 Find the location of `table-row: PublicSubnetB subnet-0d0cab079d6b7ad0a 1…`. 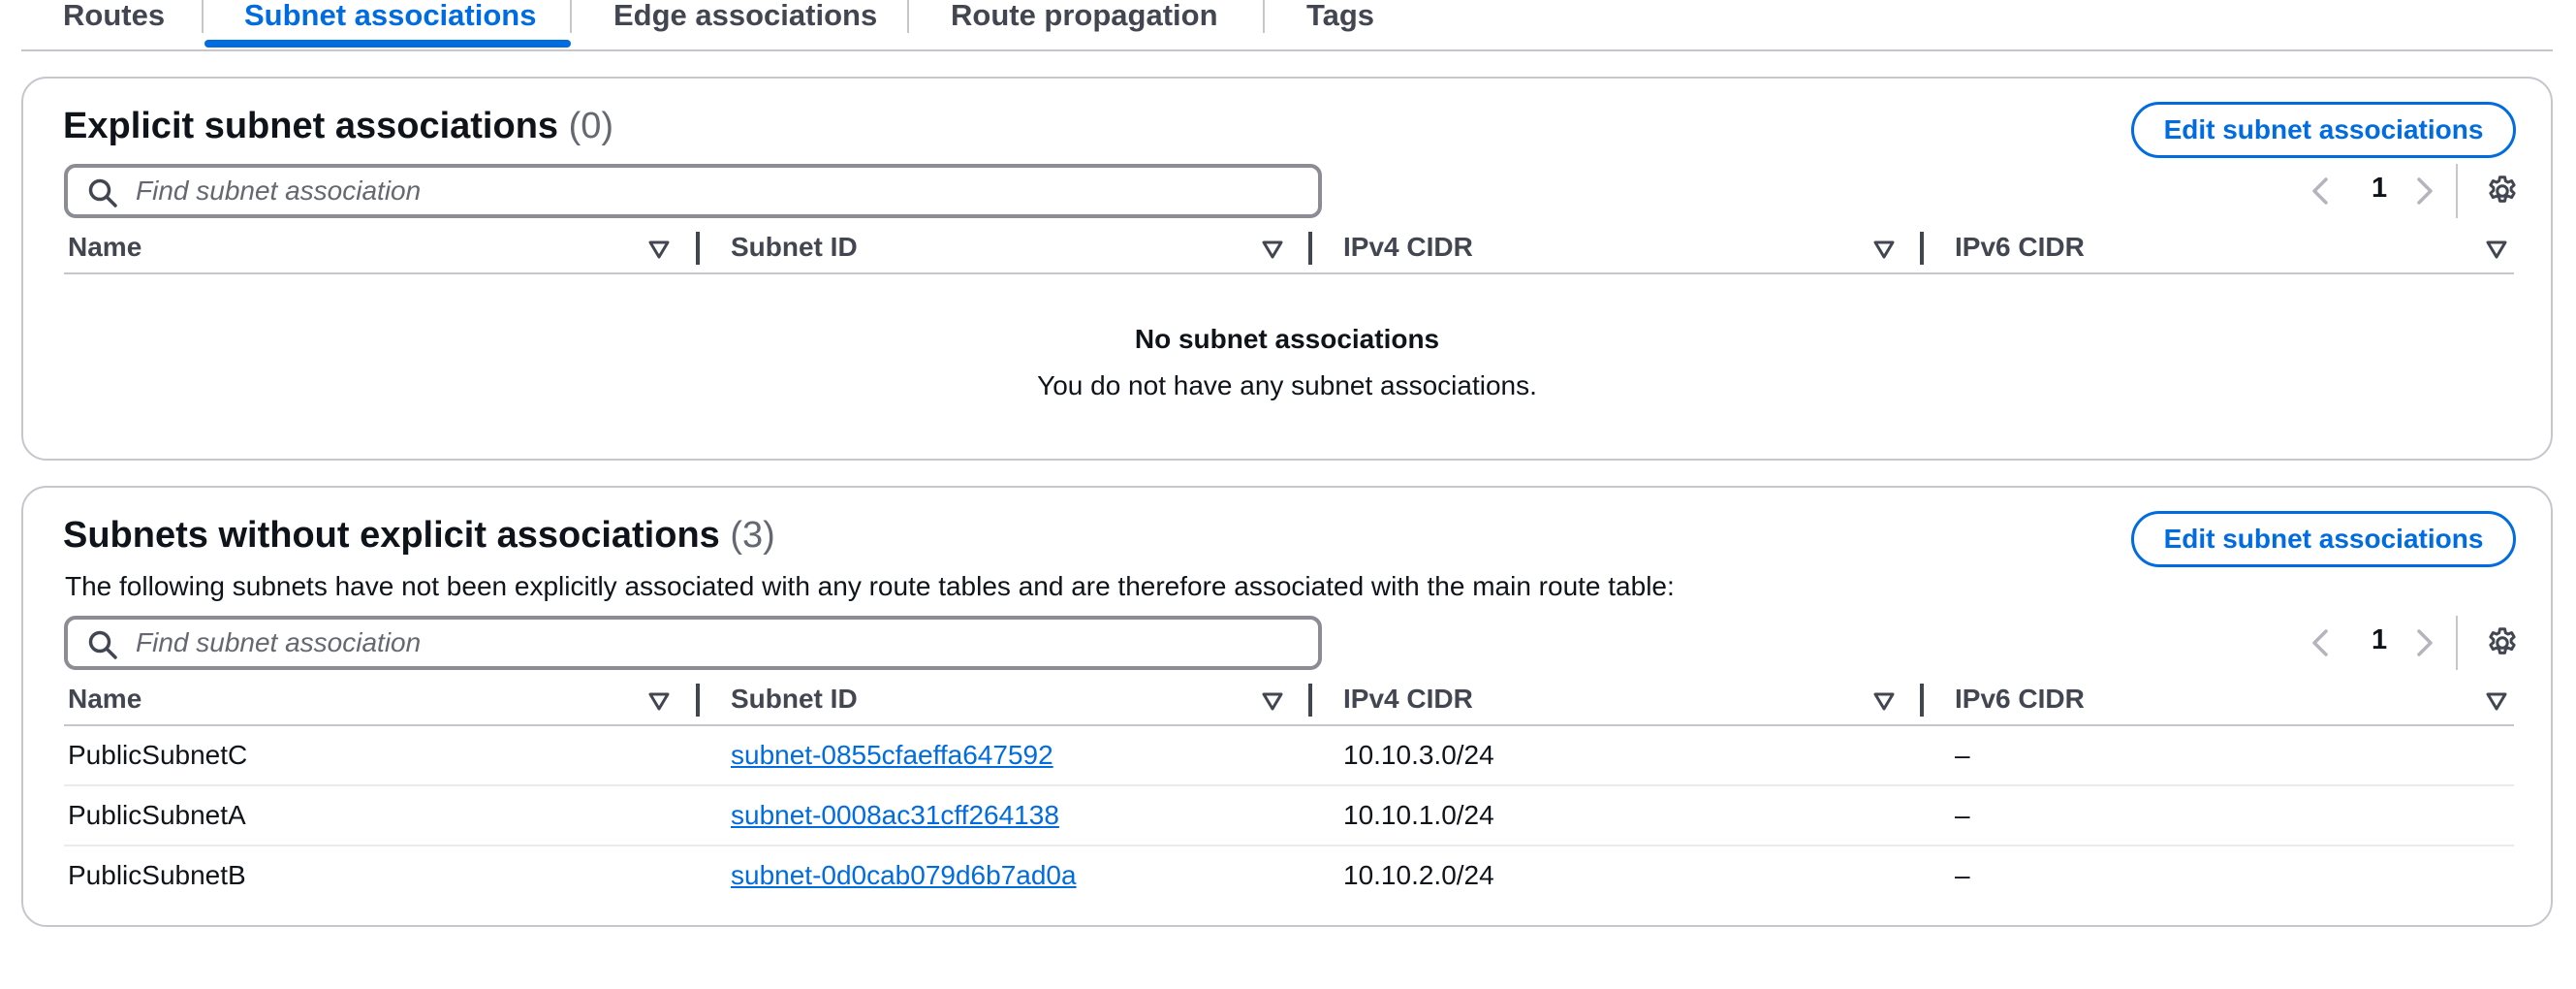

table-row: PublicSubnetB subnet-0d0cab079d6b7ad0a 1… is located at coordinates (1289, 876).